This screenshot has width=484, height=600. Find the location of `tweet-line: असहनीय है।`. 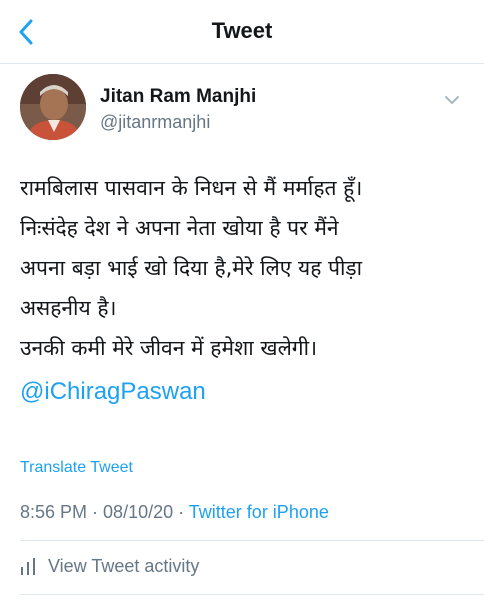

tweet-line: असहनीय है। is located at coordinates (68, 308).